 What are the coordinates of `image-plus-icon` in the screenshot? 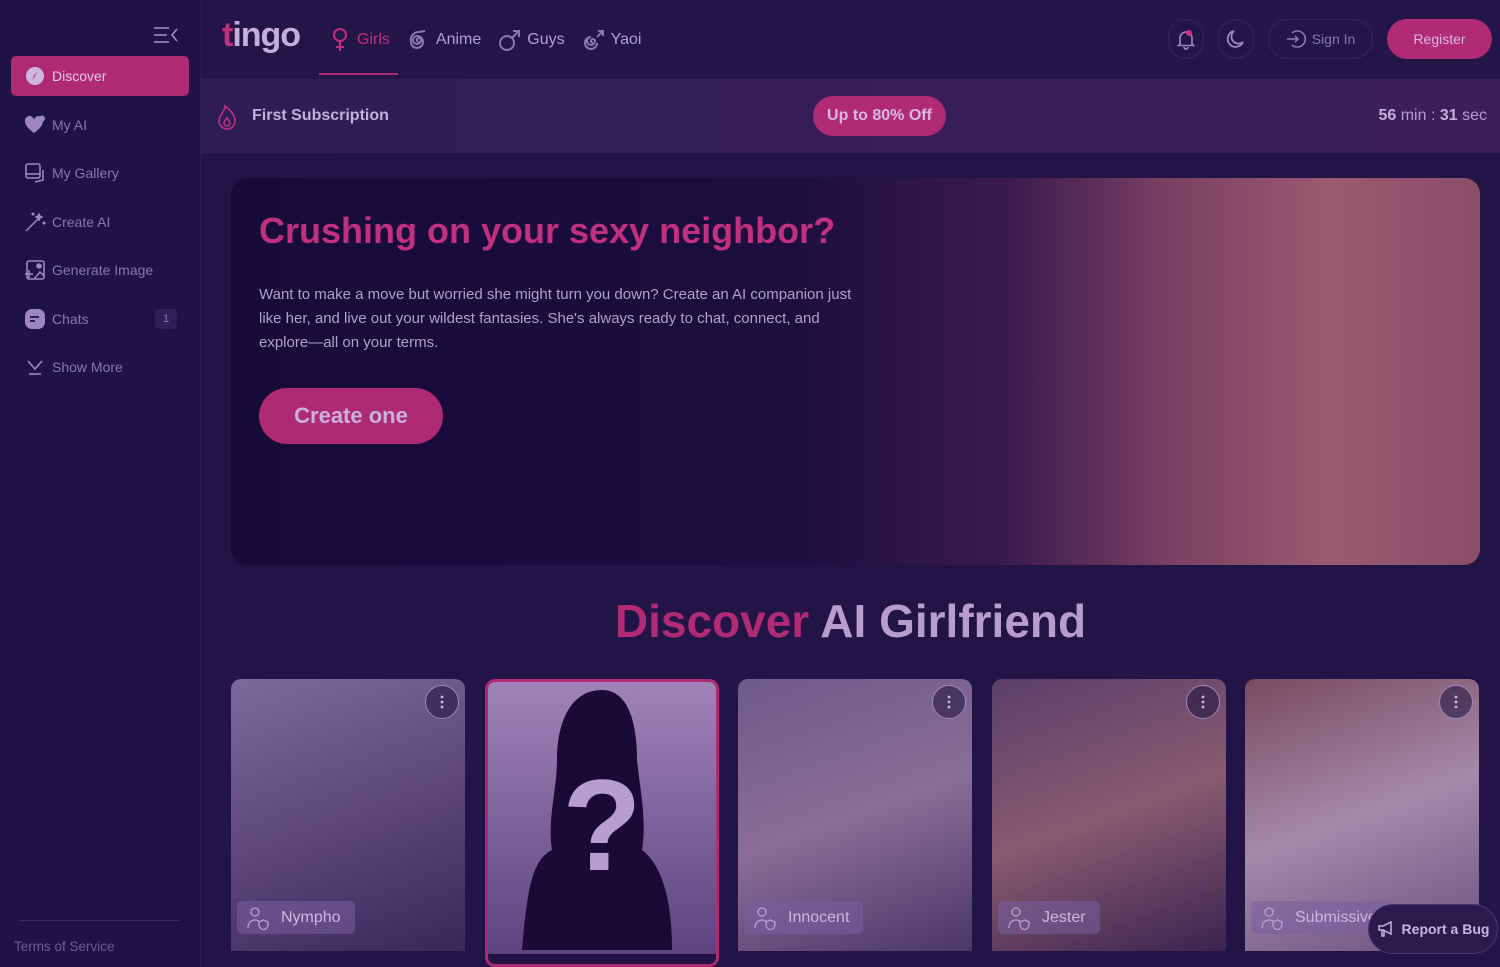 It's located at (35, 270).